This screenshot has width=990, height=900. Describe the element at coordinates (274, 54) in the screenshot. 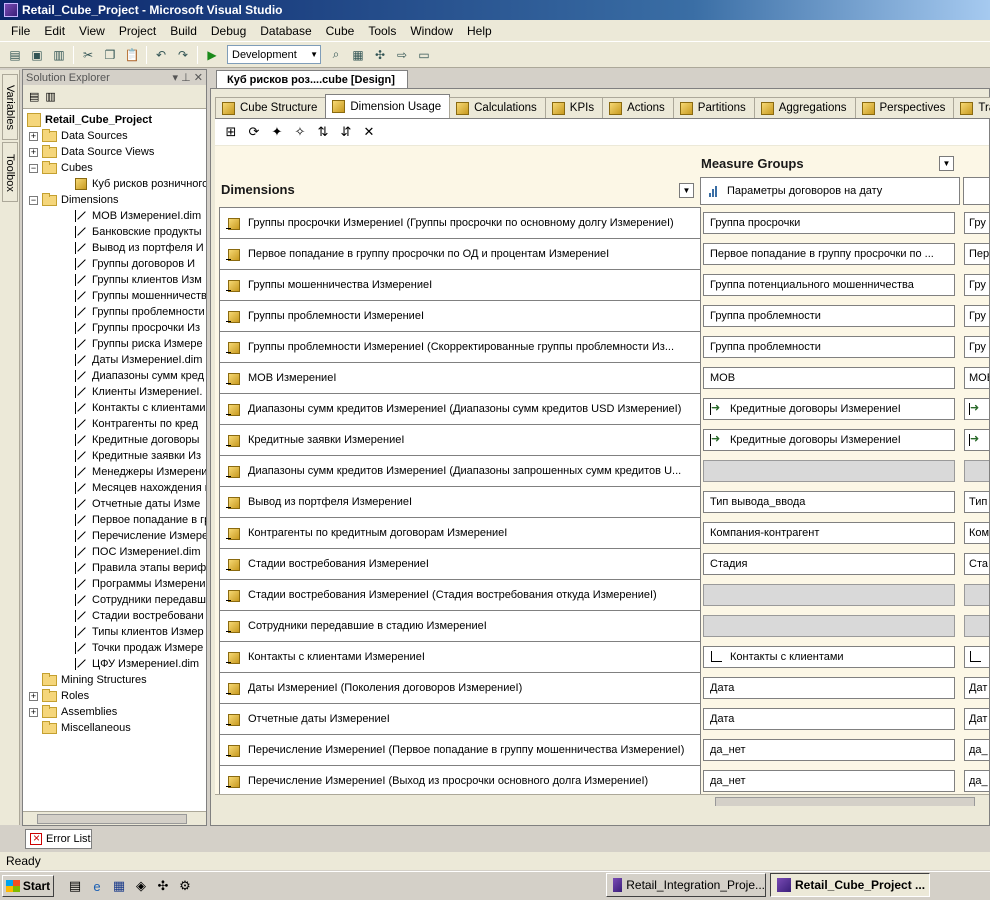

I see `solution-configuration-select: Development ▼` at that location.